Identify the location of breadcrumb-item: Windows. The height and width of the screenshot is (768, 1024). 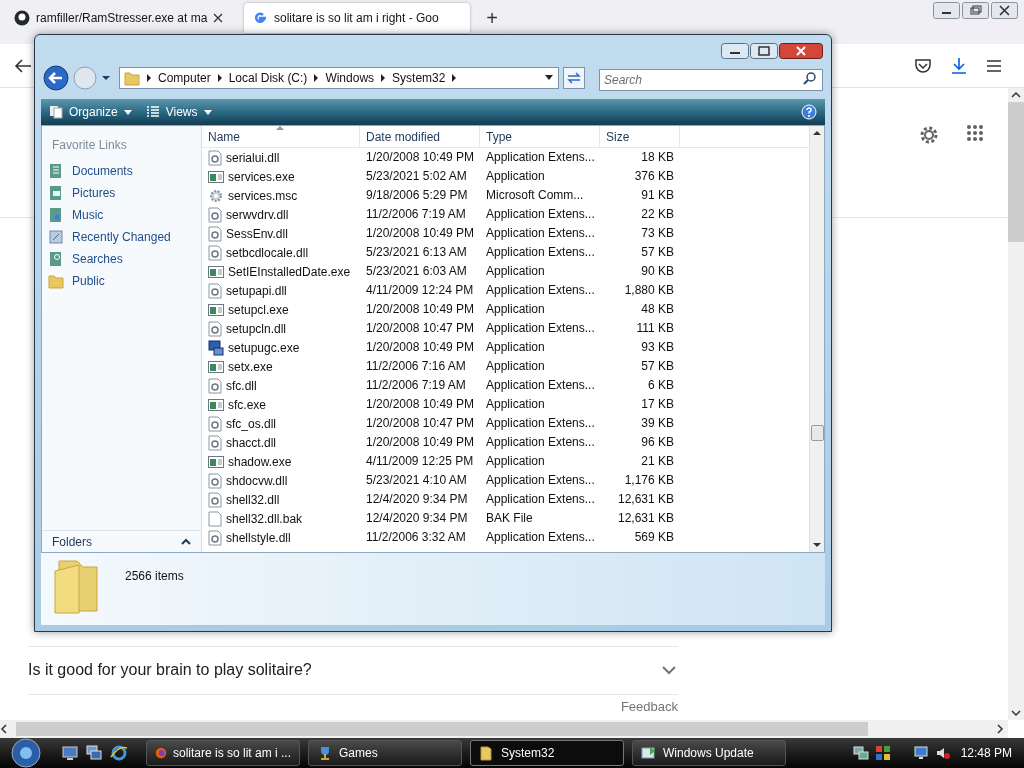
(350, 78).